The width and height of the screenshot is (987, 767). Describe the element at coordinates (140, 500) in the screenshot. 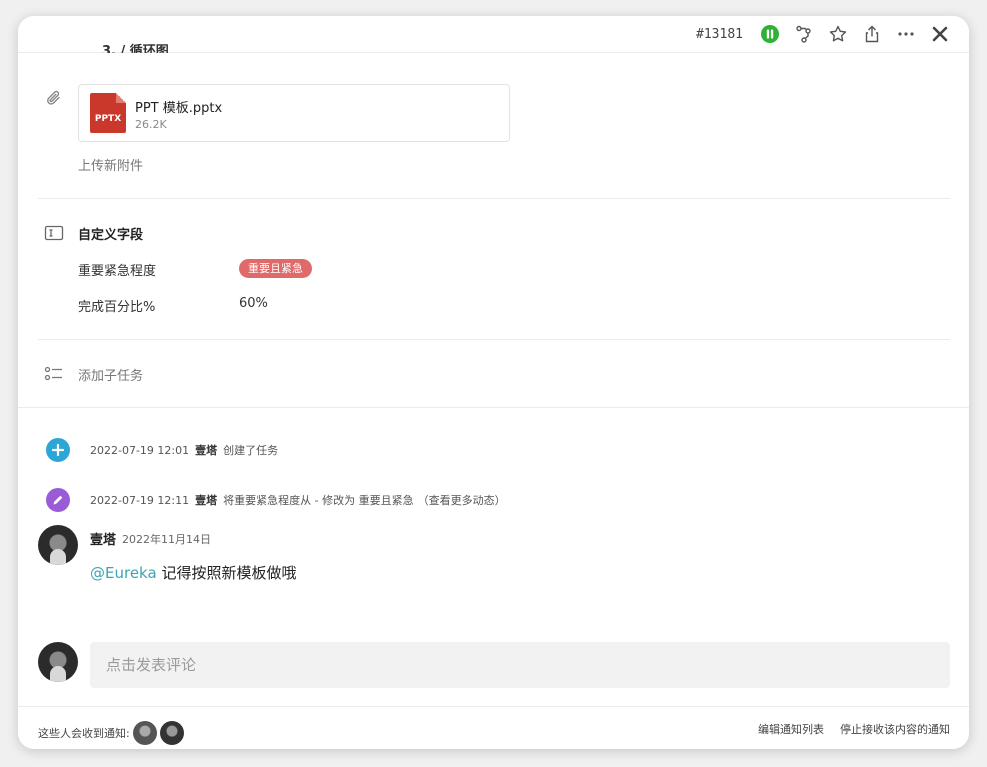

I see `activity-time: 2022-07-19 12:11` at that location.